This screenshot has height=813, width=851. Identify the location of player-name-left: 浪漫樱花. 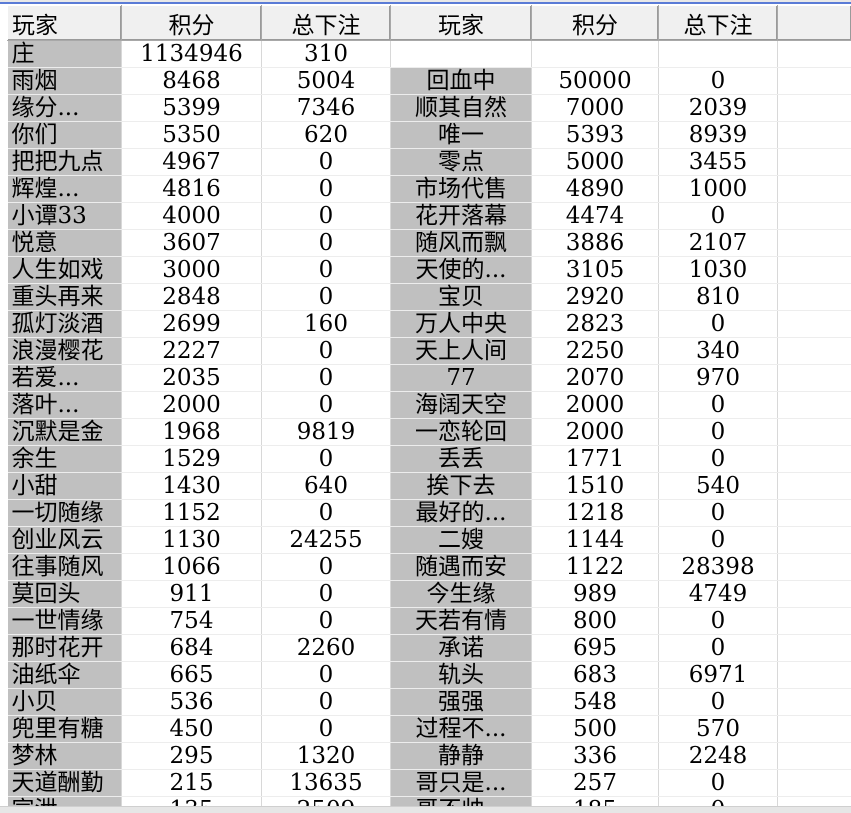
(64, 351).